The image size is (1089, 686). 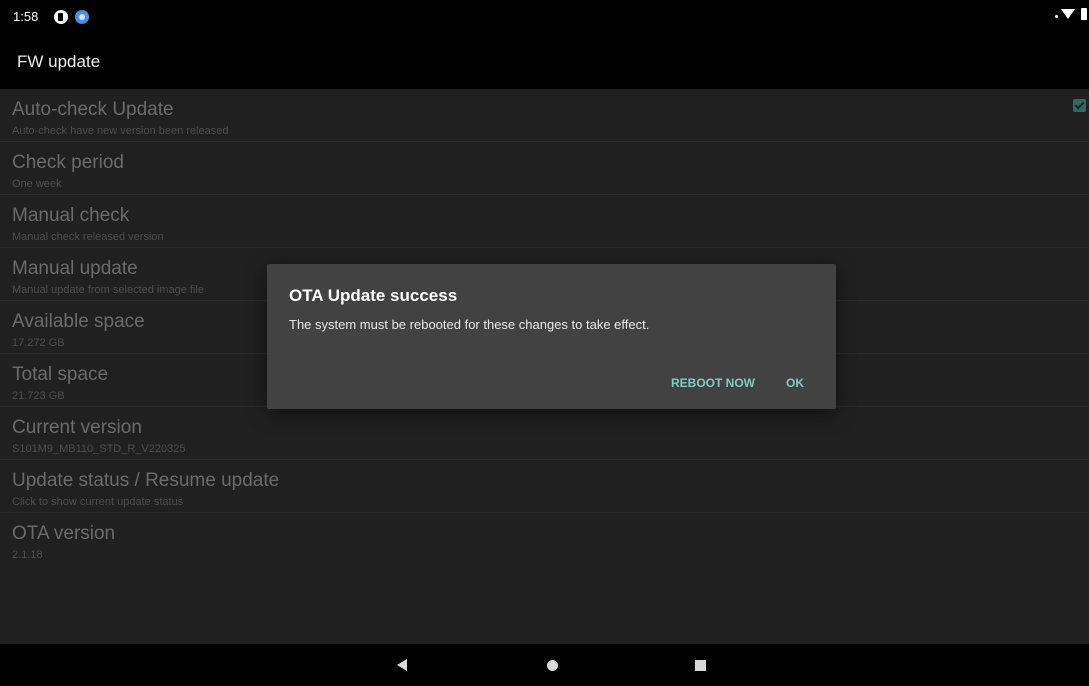 I want to click on pref-title: Manual update, so click(x=75, y=268).